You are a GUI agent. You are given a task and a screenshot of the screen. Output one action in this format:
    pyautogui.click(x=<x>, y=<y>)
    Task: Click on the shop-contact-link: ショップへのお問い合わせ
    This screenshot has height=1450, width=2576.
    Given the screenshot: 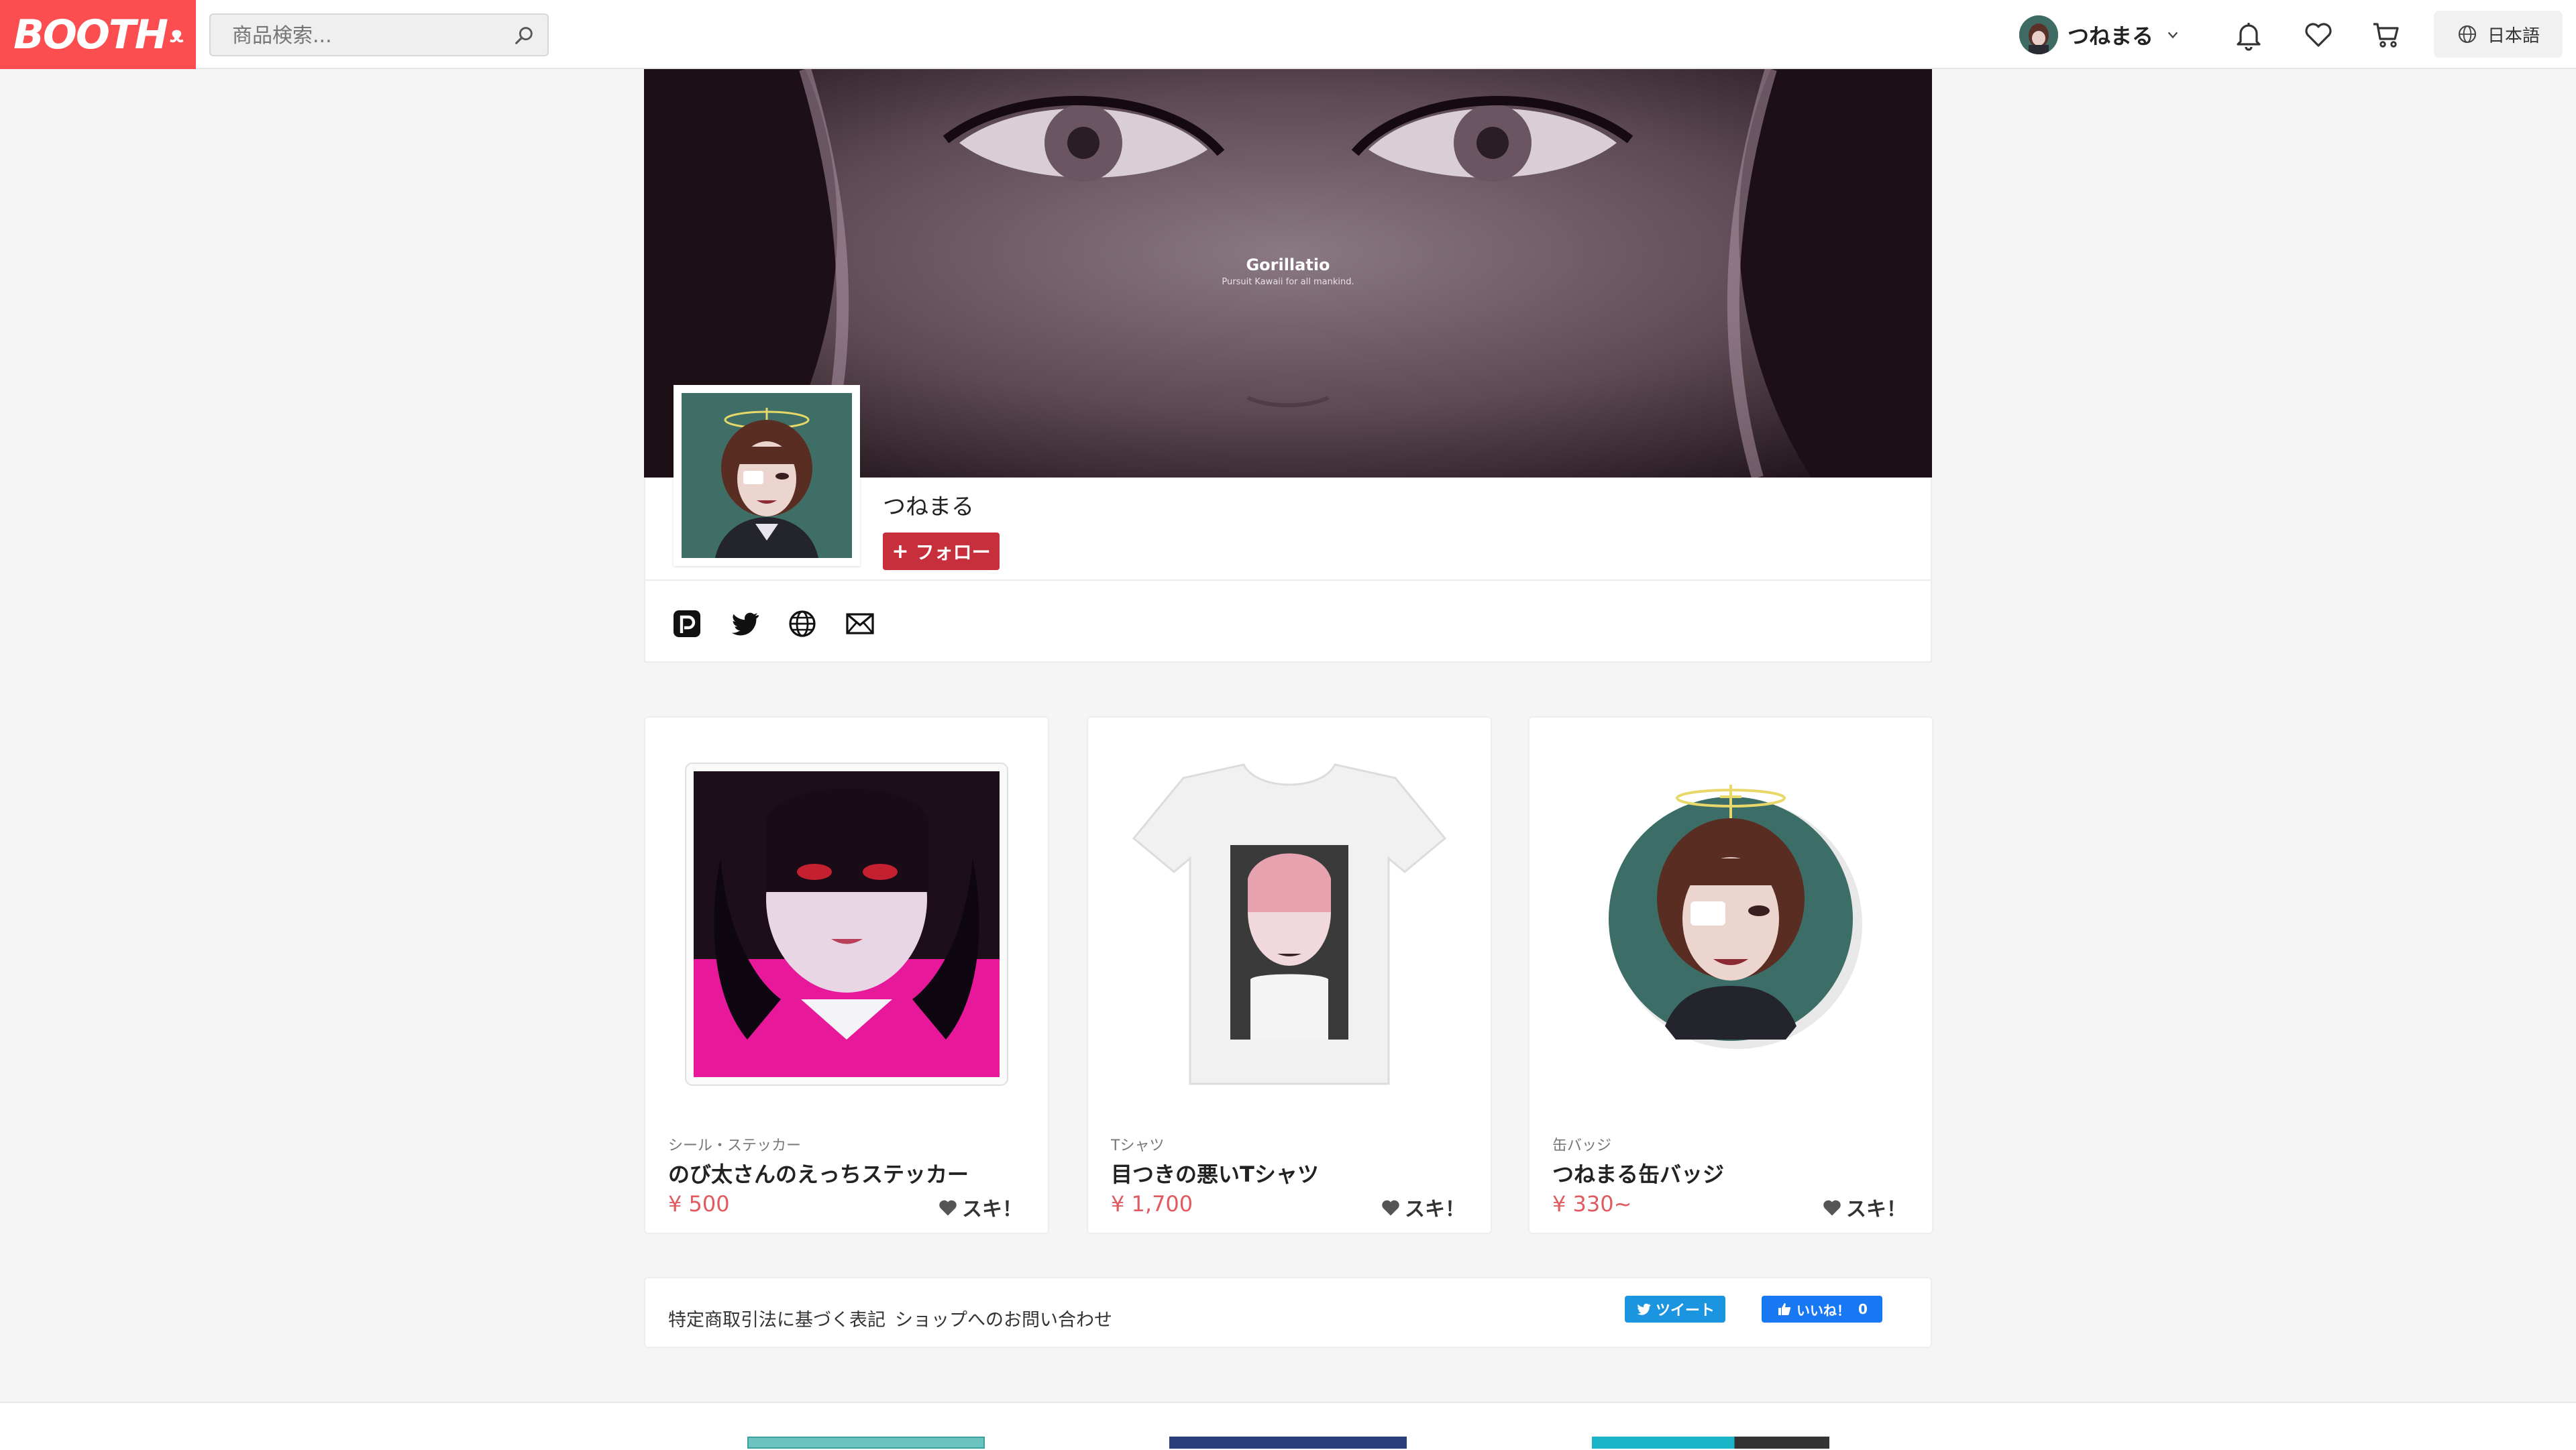 What is the action you would take?
    pyautogui.click(x=1003, y=1318)
    